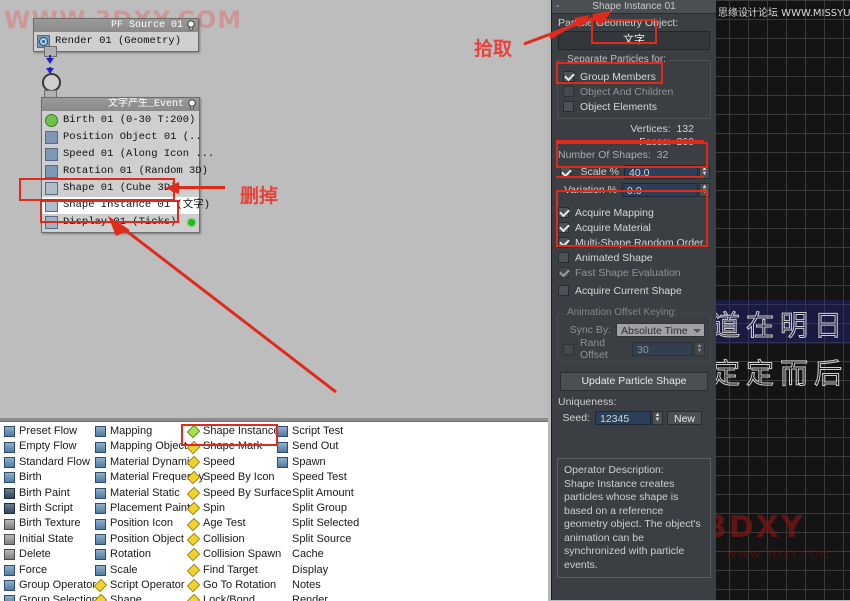 The width and height of the screenshot is (850, 601). What do you see at coordinates (634, 257) in the screenshot?
I see `checkbox-animated-shape: Animated Shape` at bounding box center [634, 257].